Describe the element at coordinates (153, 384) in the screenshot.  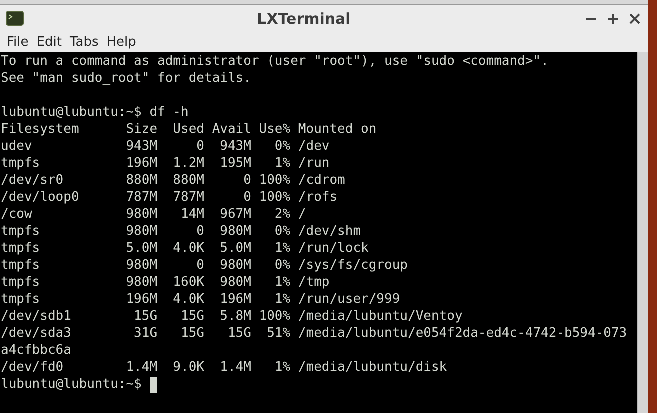
I see `cursor` at that location.